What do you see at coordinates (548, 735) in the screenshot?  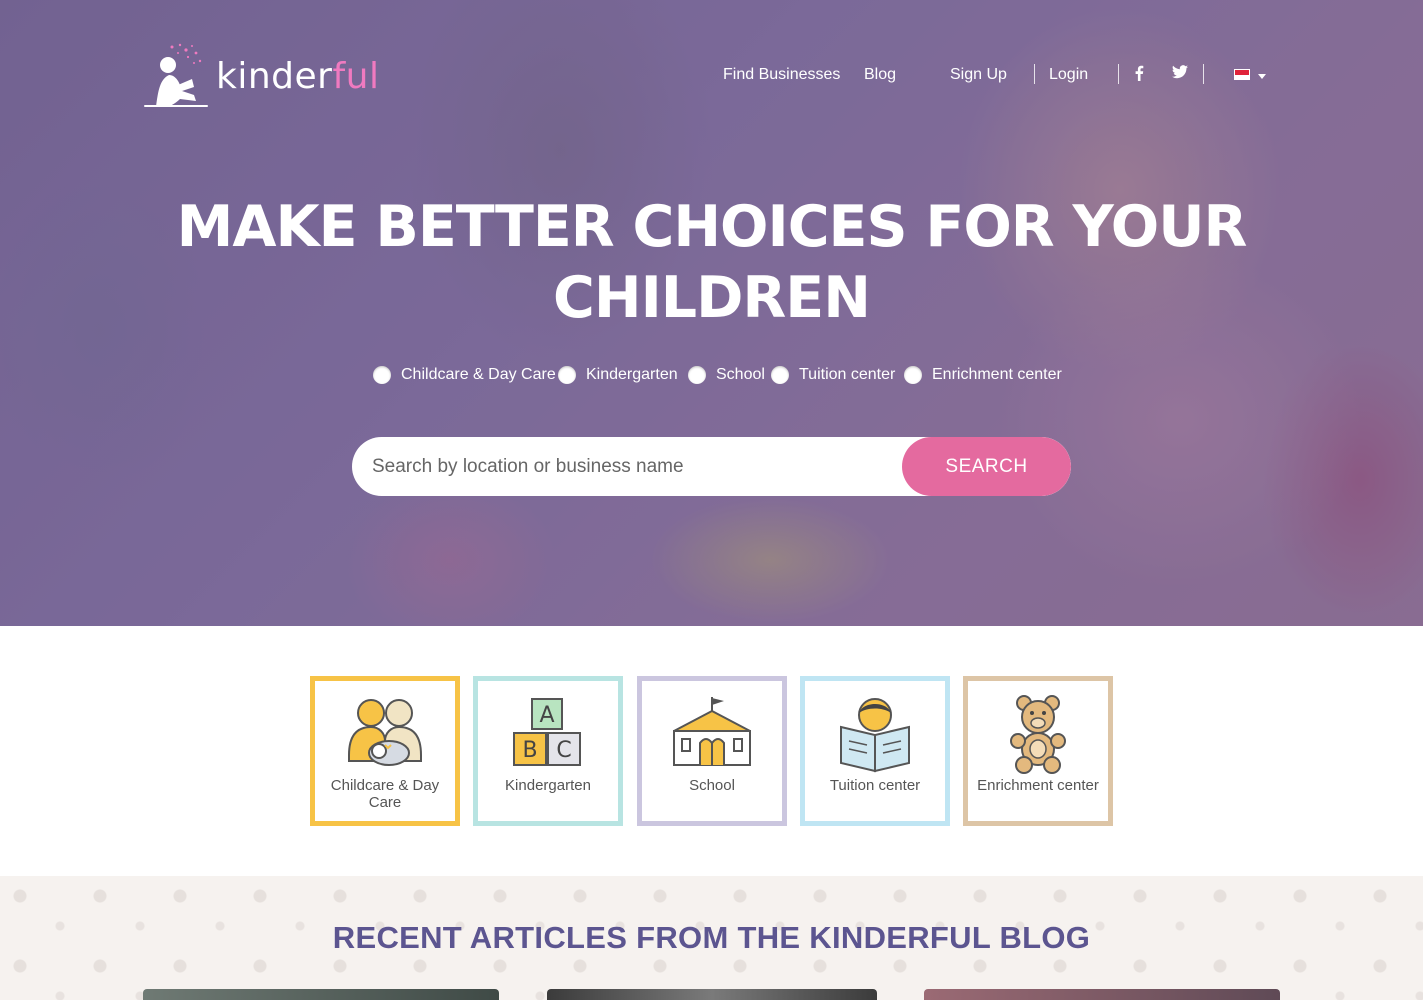 I see `abc-blocks-icon: A B C` at bounding box center [548, 735].